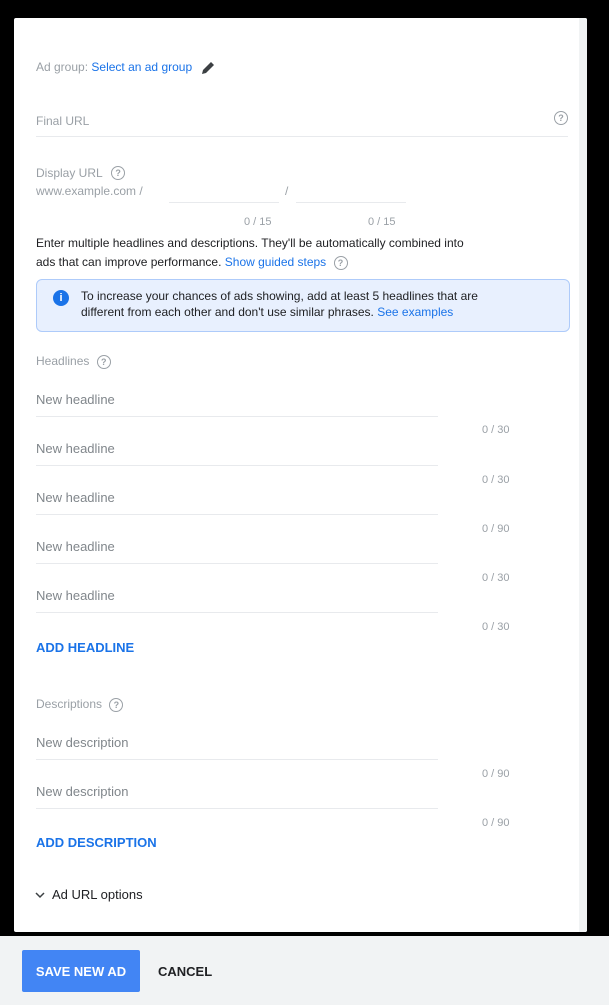 This screenshot has width=609, height=1005. What do you see at coordinates (81, 971) in the screenshot?
I see `save-new-ad-button: SAVE NEW AD` at bounding box center [81, 971].